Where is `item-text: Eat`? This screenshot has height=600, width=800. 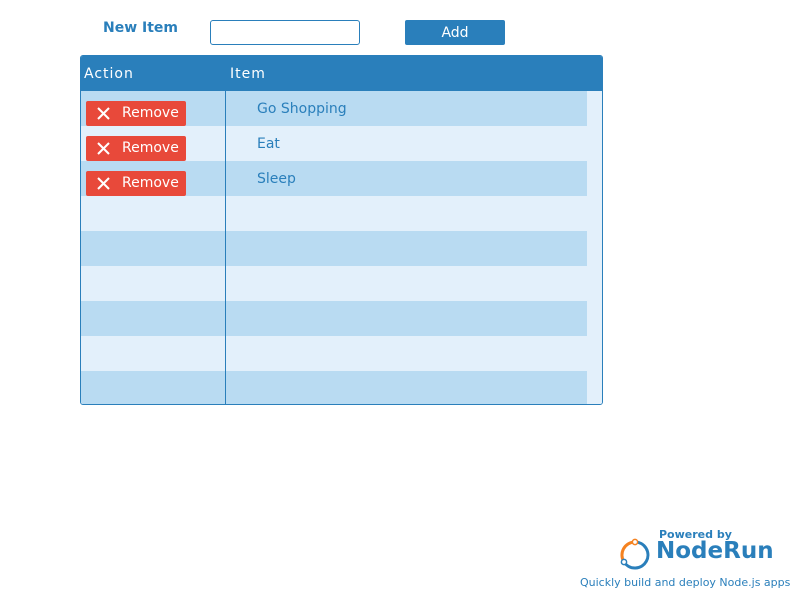
item-text: Eat is located at coordinates (268, 144).